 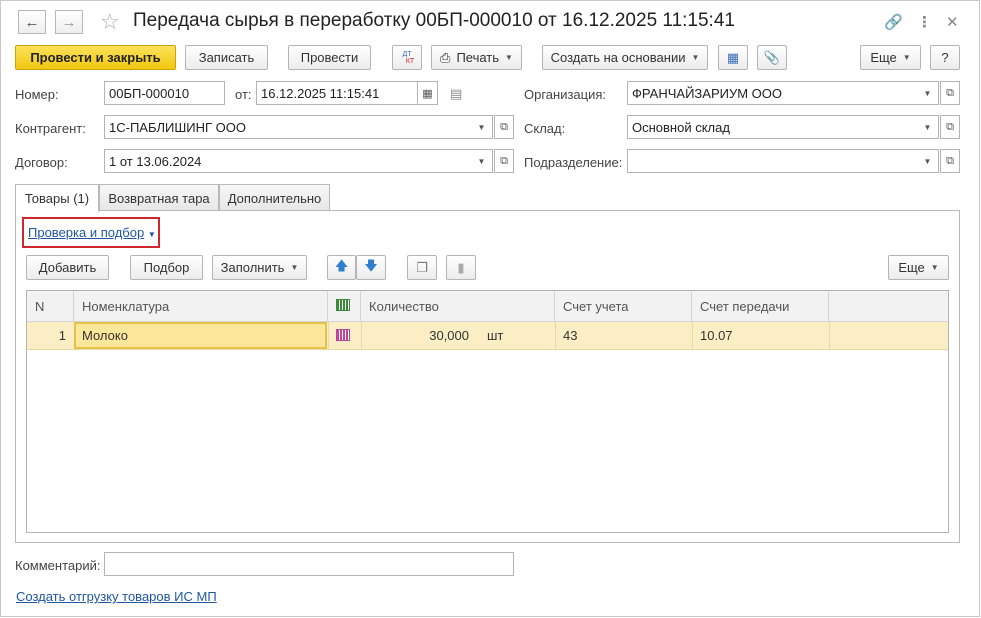 I want to click on cell-quantity: 30,000, so click(x=415, y=336).